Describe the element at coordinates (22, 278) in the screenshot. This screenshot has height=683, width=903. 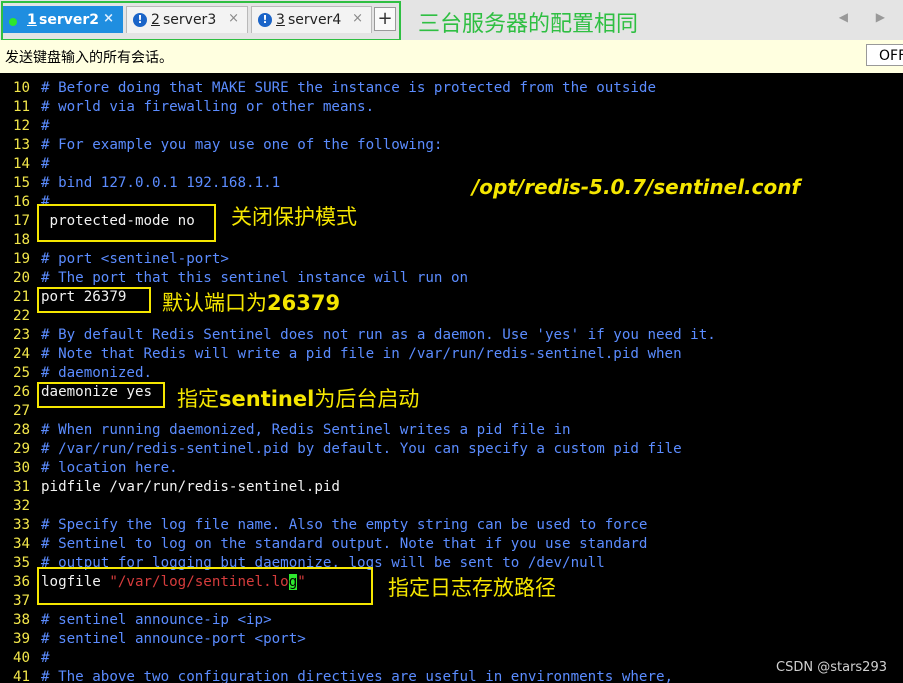
I see `line-number: 20` at that location.